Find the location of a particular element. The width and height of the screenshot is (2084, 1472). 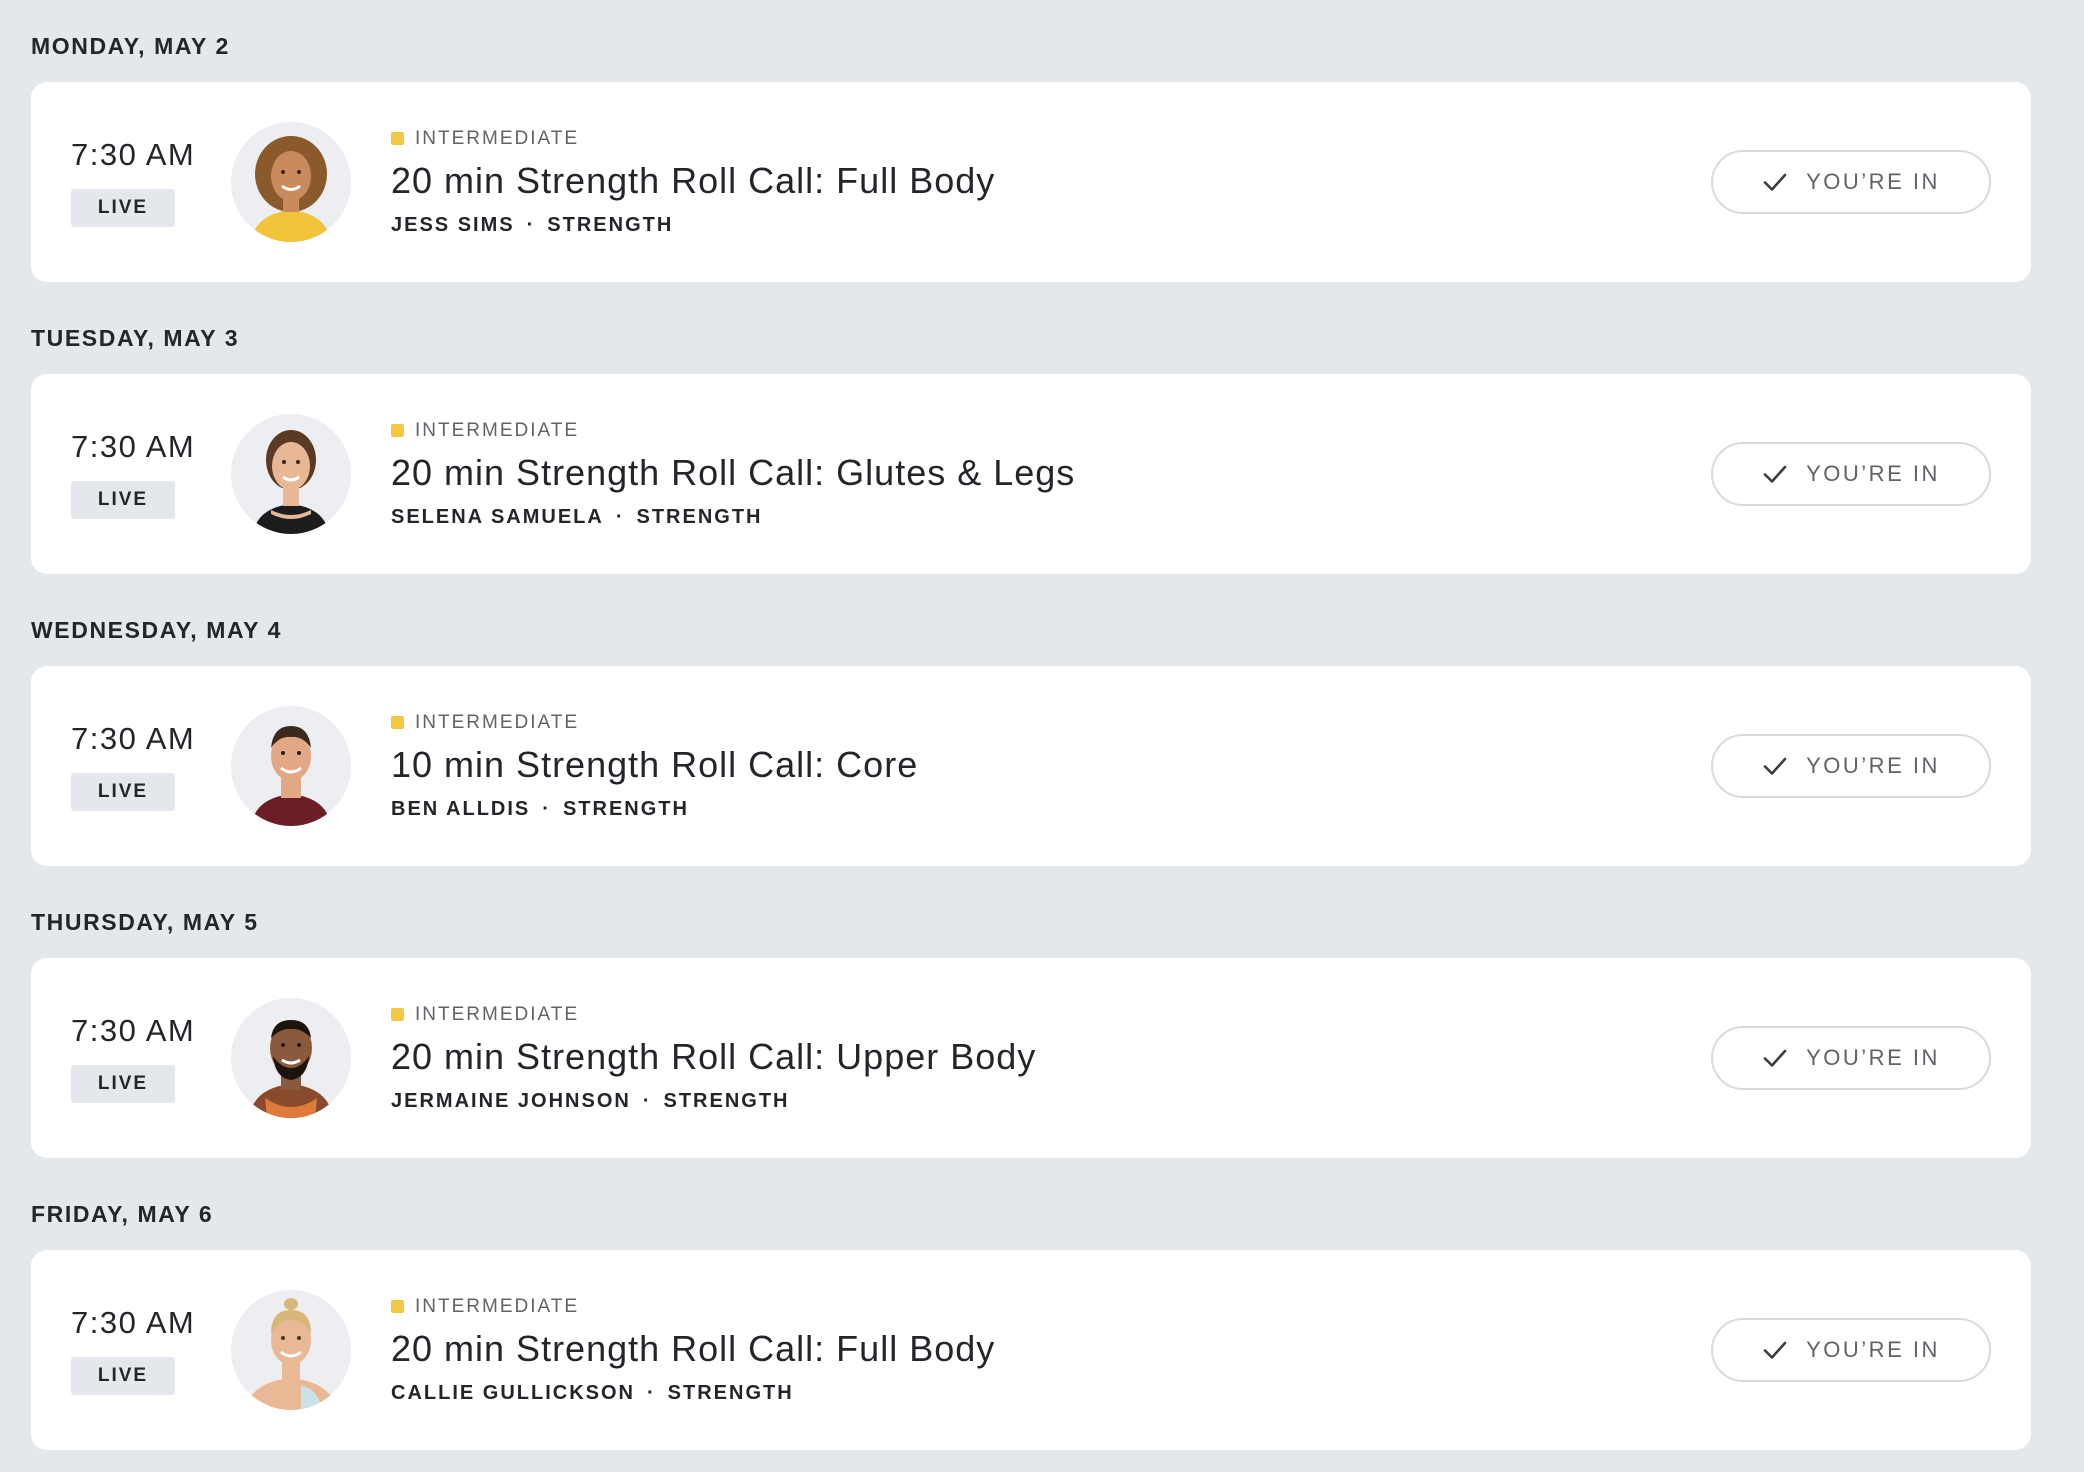

class-meta: BEN ALLDIS · STRENGTH is located at coordinates (654, 809).